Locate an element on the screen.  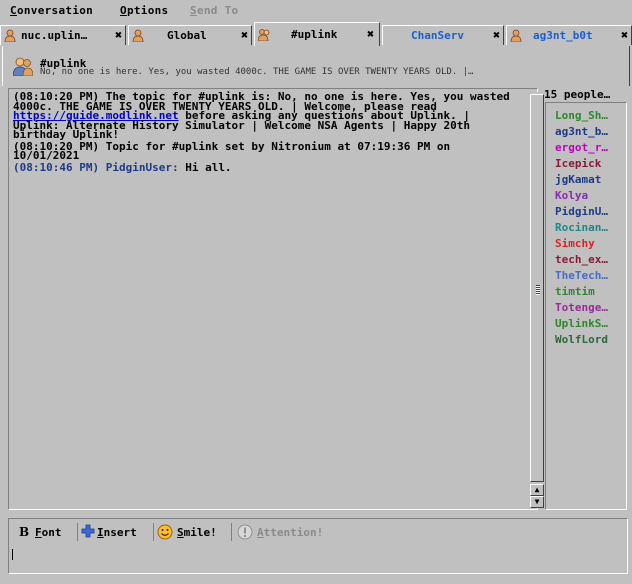
smile-button: Smile! is located at coordinates (193, 532).